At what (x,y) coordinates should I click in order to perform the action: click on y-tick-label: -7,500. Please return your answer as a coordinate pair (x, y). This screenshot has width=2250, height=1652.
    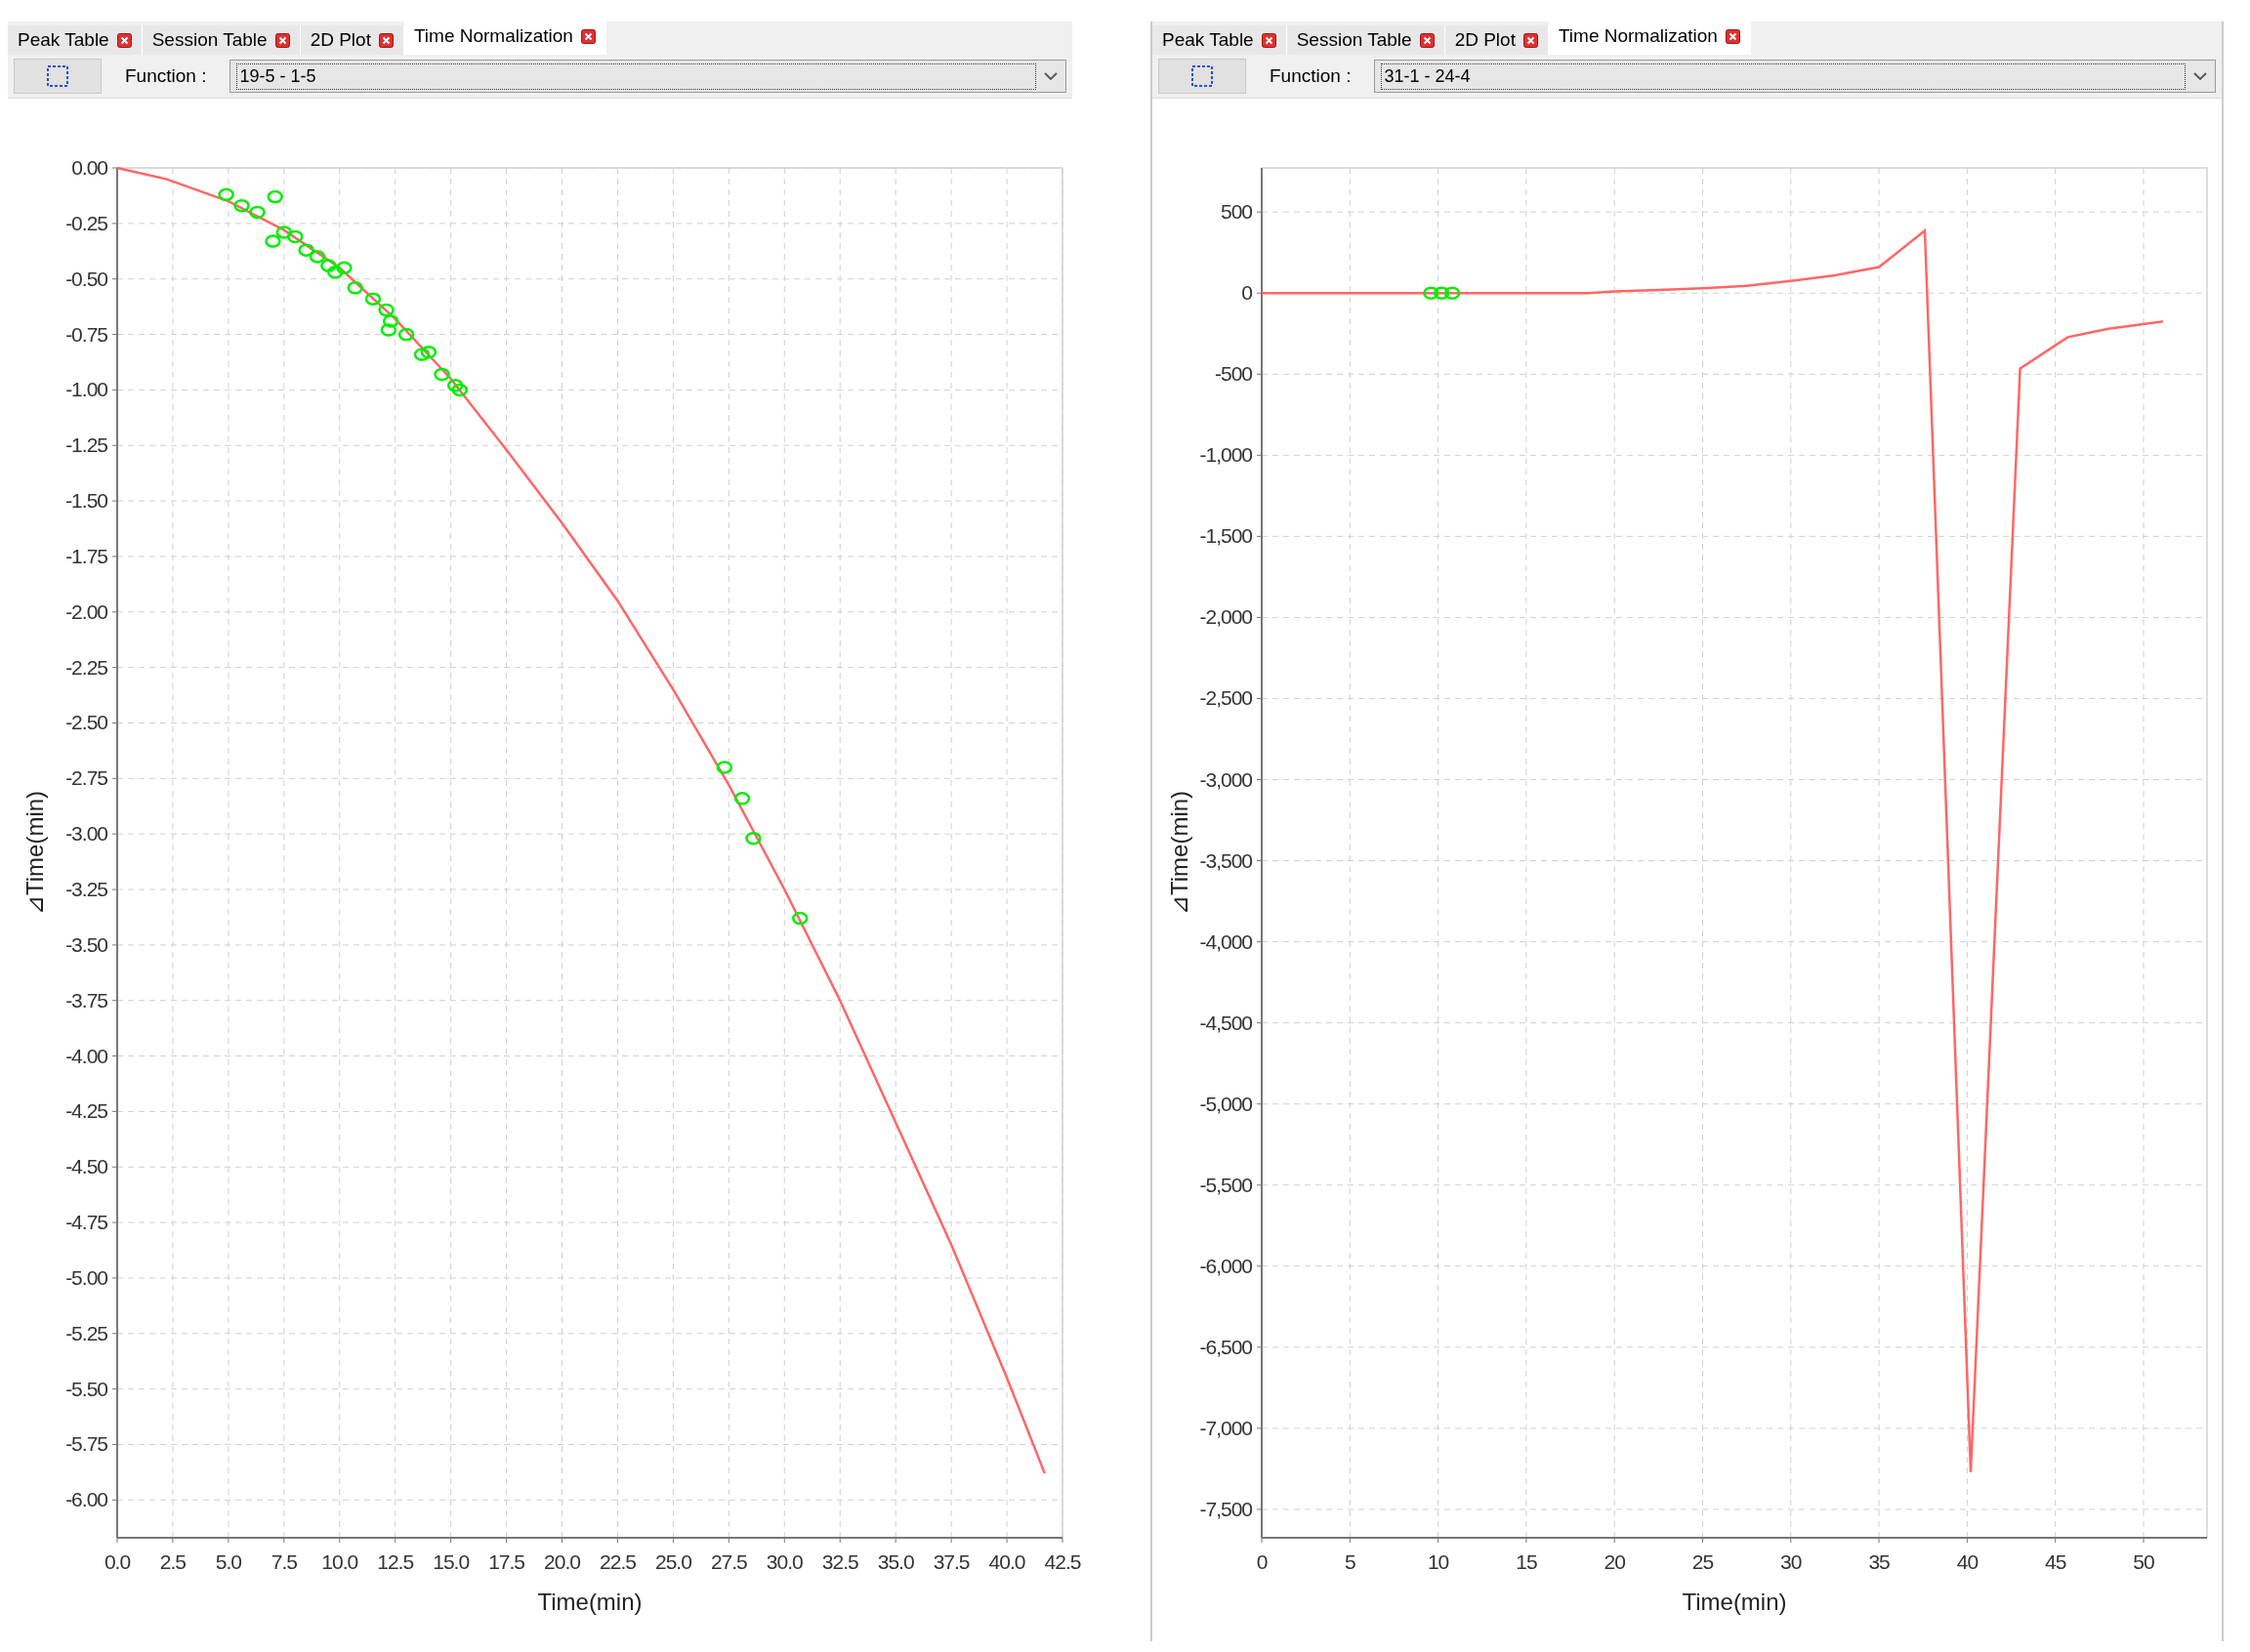
    Looking at the image, I should click on (1225, 1508).